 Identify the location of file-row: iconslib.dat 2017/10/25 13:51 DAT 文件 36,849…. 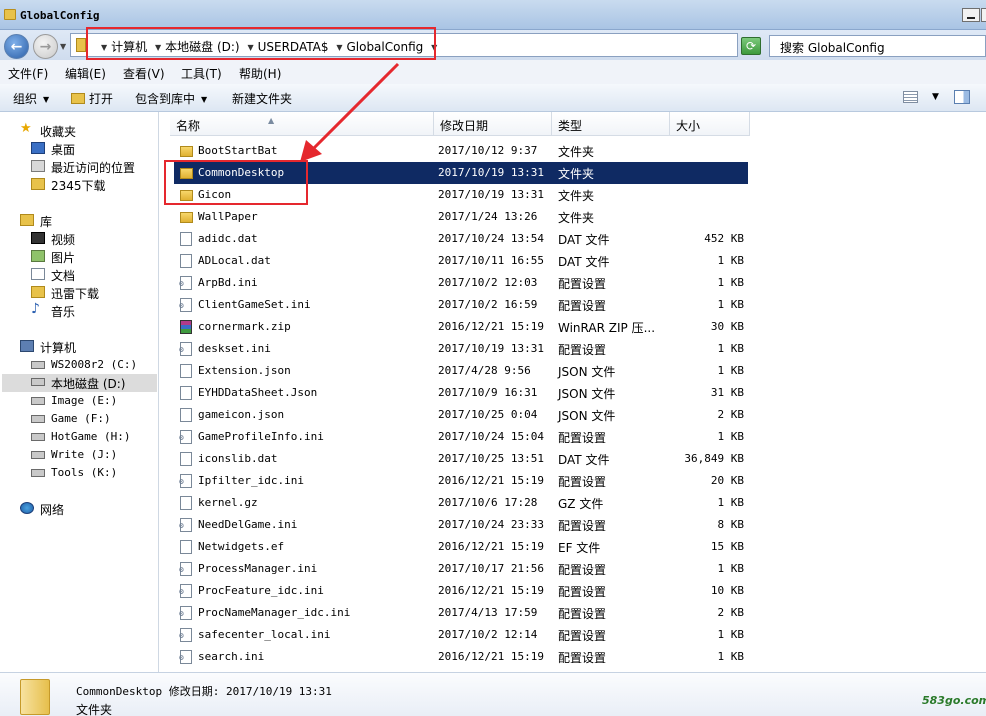
(461, 459).